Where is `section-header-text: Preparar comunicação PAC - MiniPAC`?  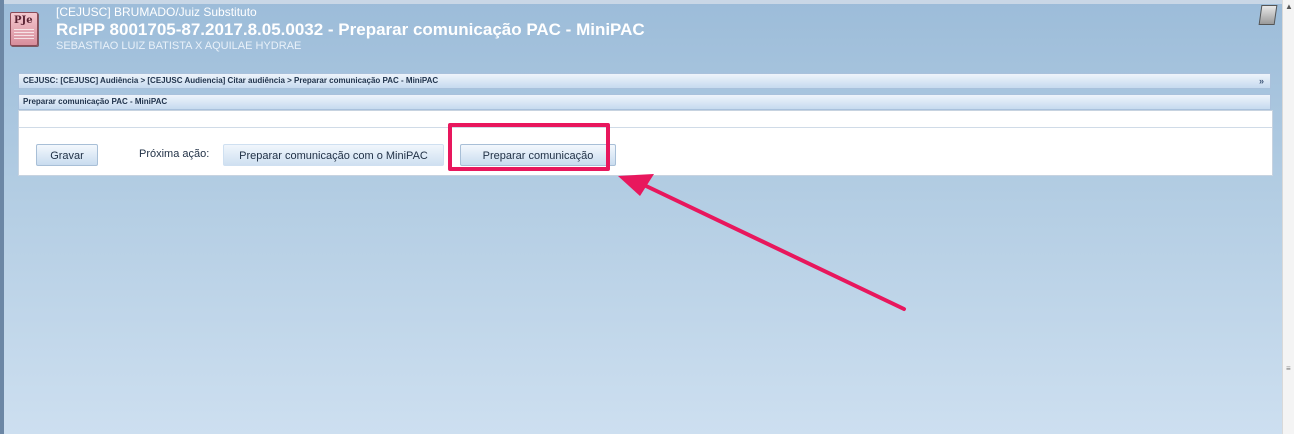 section-header-text: Preparar comunicação PAC - MiniPAC is located at coordinates (95, 101).